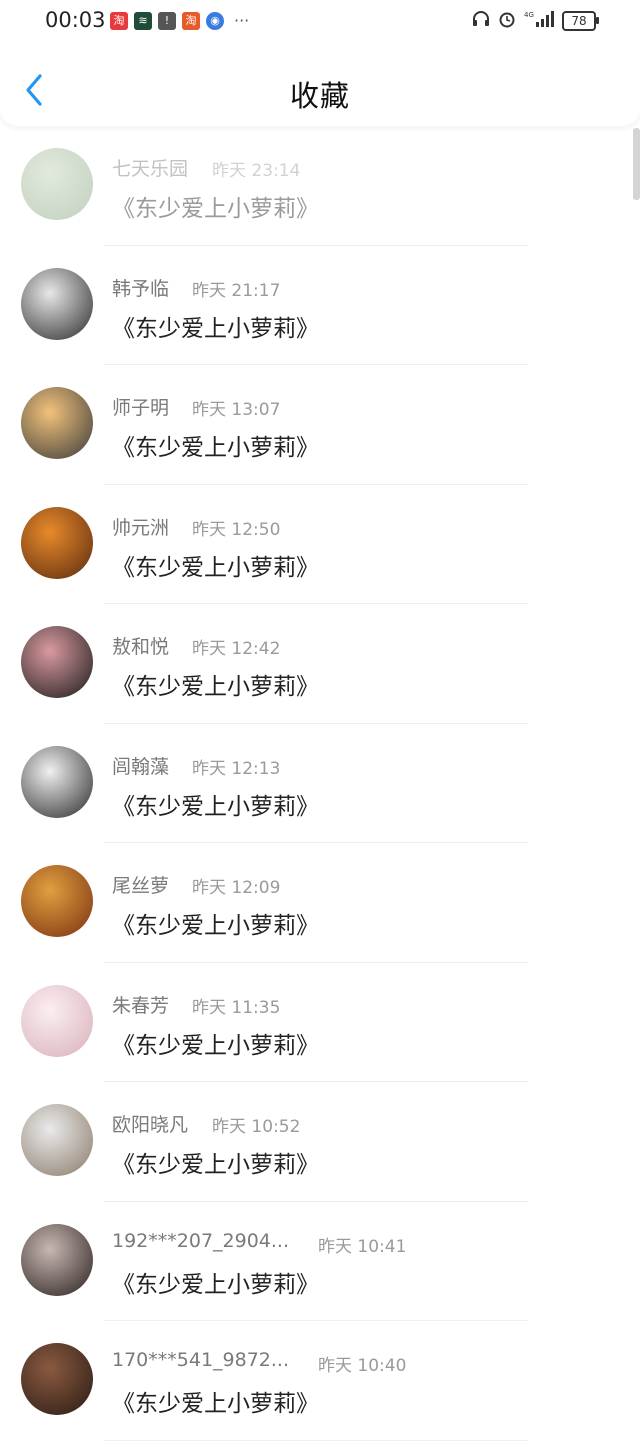 This screenshot has height=1441, width=640. I want to click on status-time: 00:03, so click(75, 20).